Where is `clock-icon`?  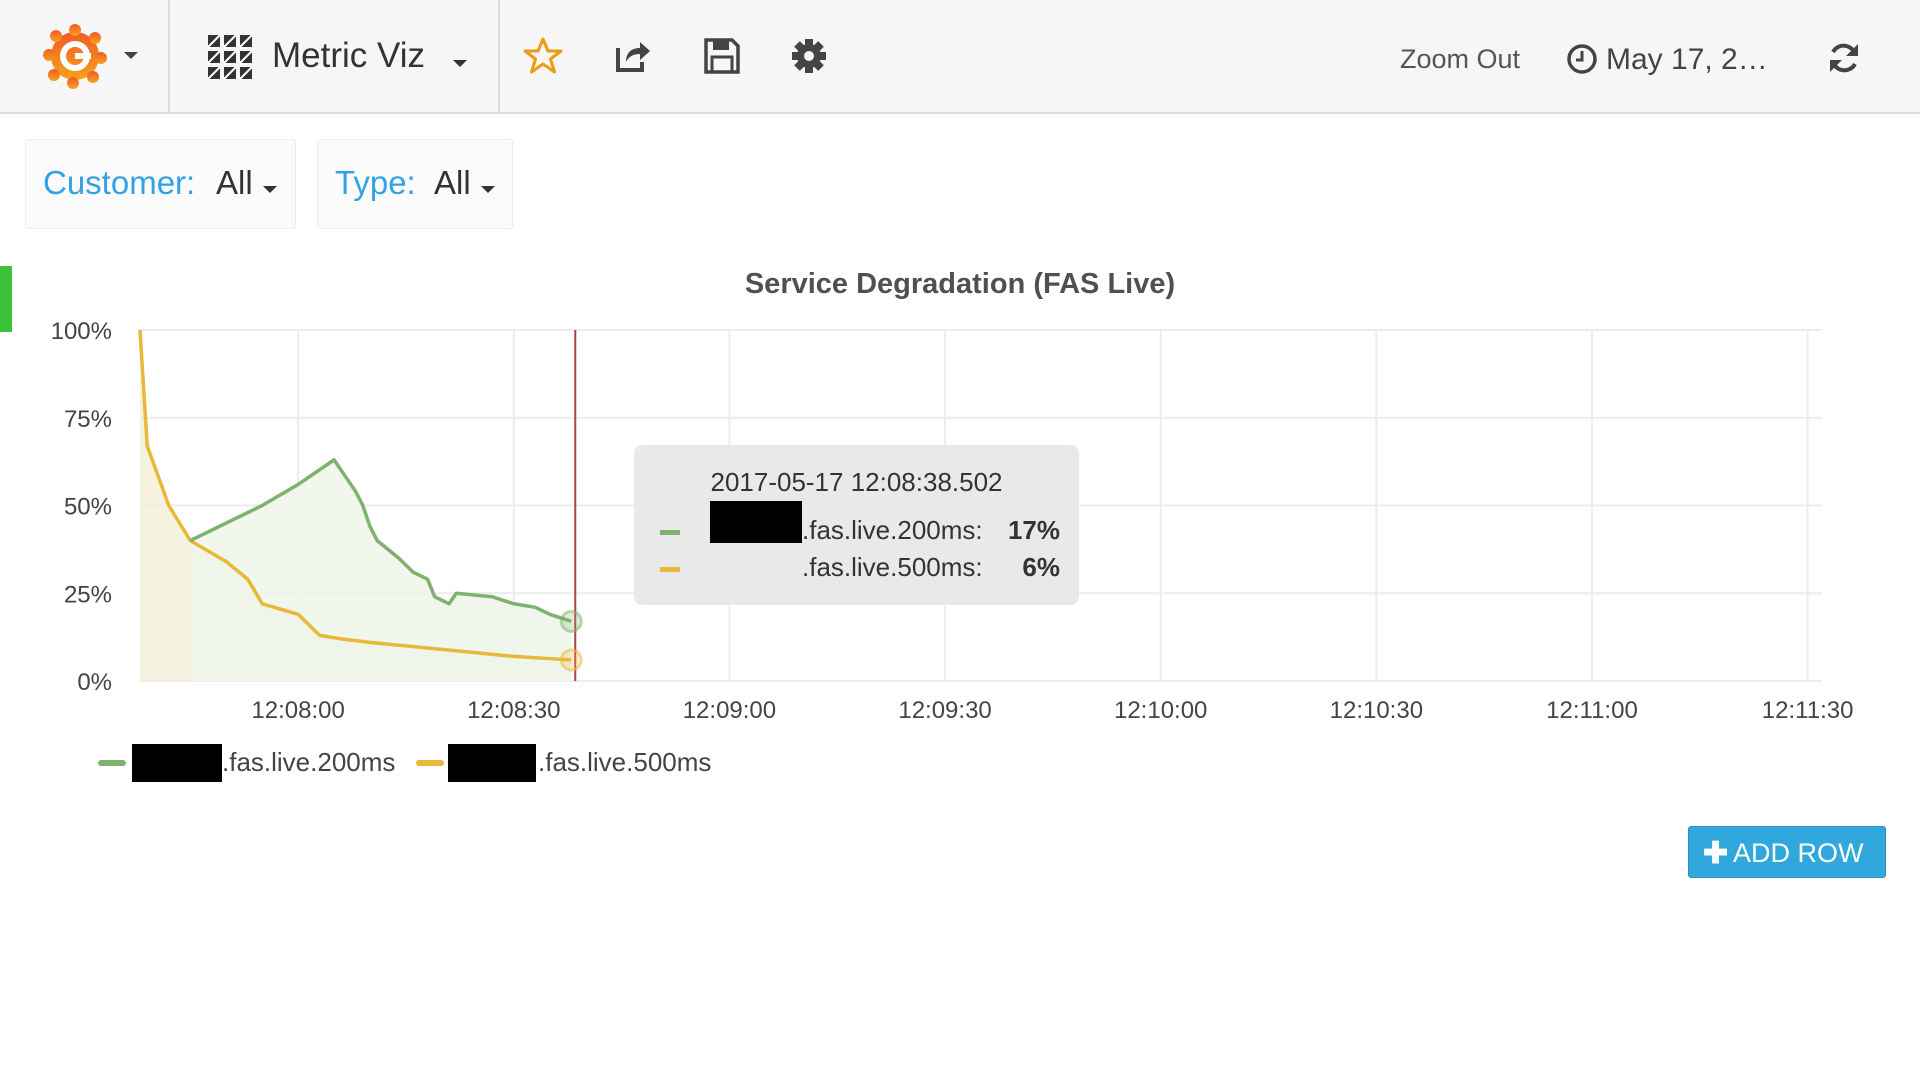 clock-icon is located at coordinates (1582, 59).